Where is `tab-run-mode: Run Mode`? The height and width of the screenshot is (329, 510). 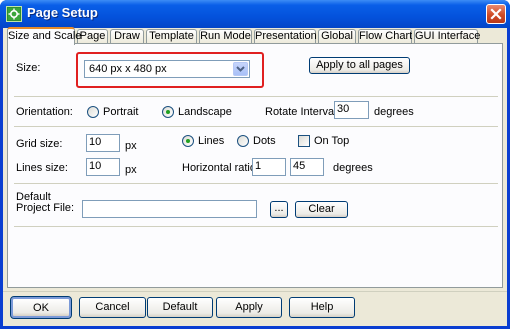 tab-run-mode: Run Mode is located at coordinates (225, 36).